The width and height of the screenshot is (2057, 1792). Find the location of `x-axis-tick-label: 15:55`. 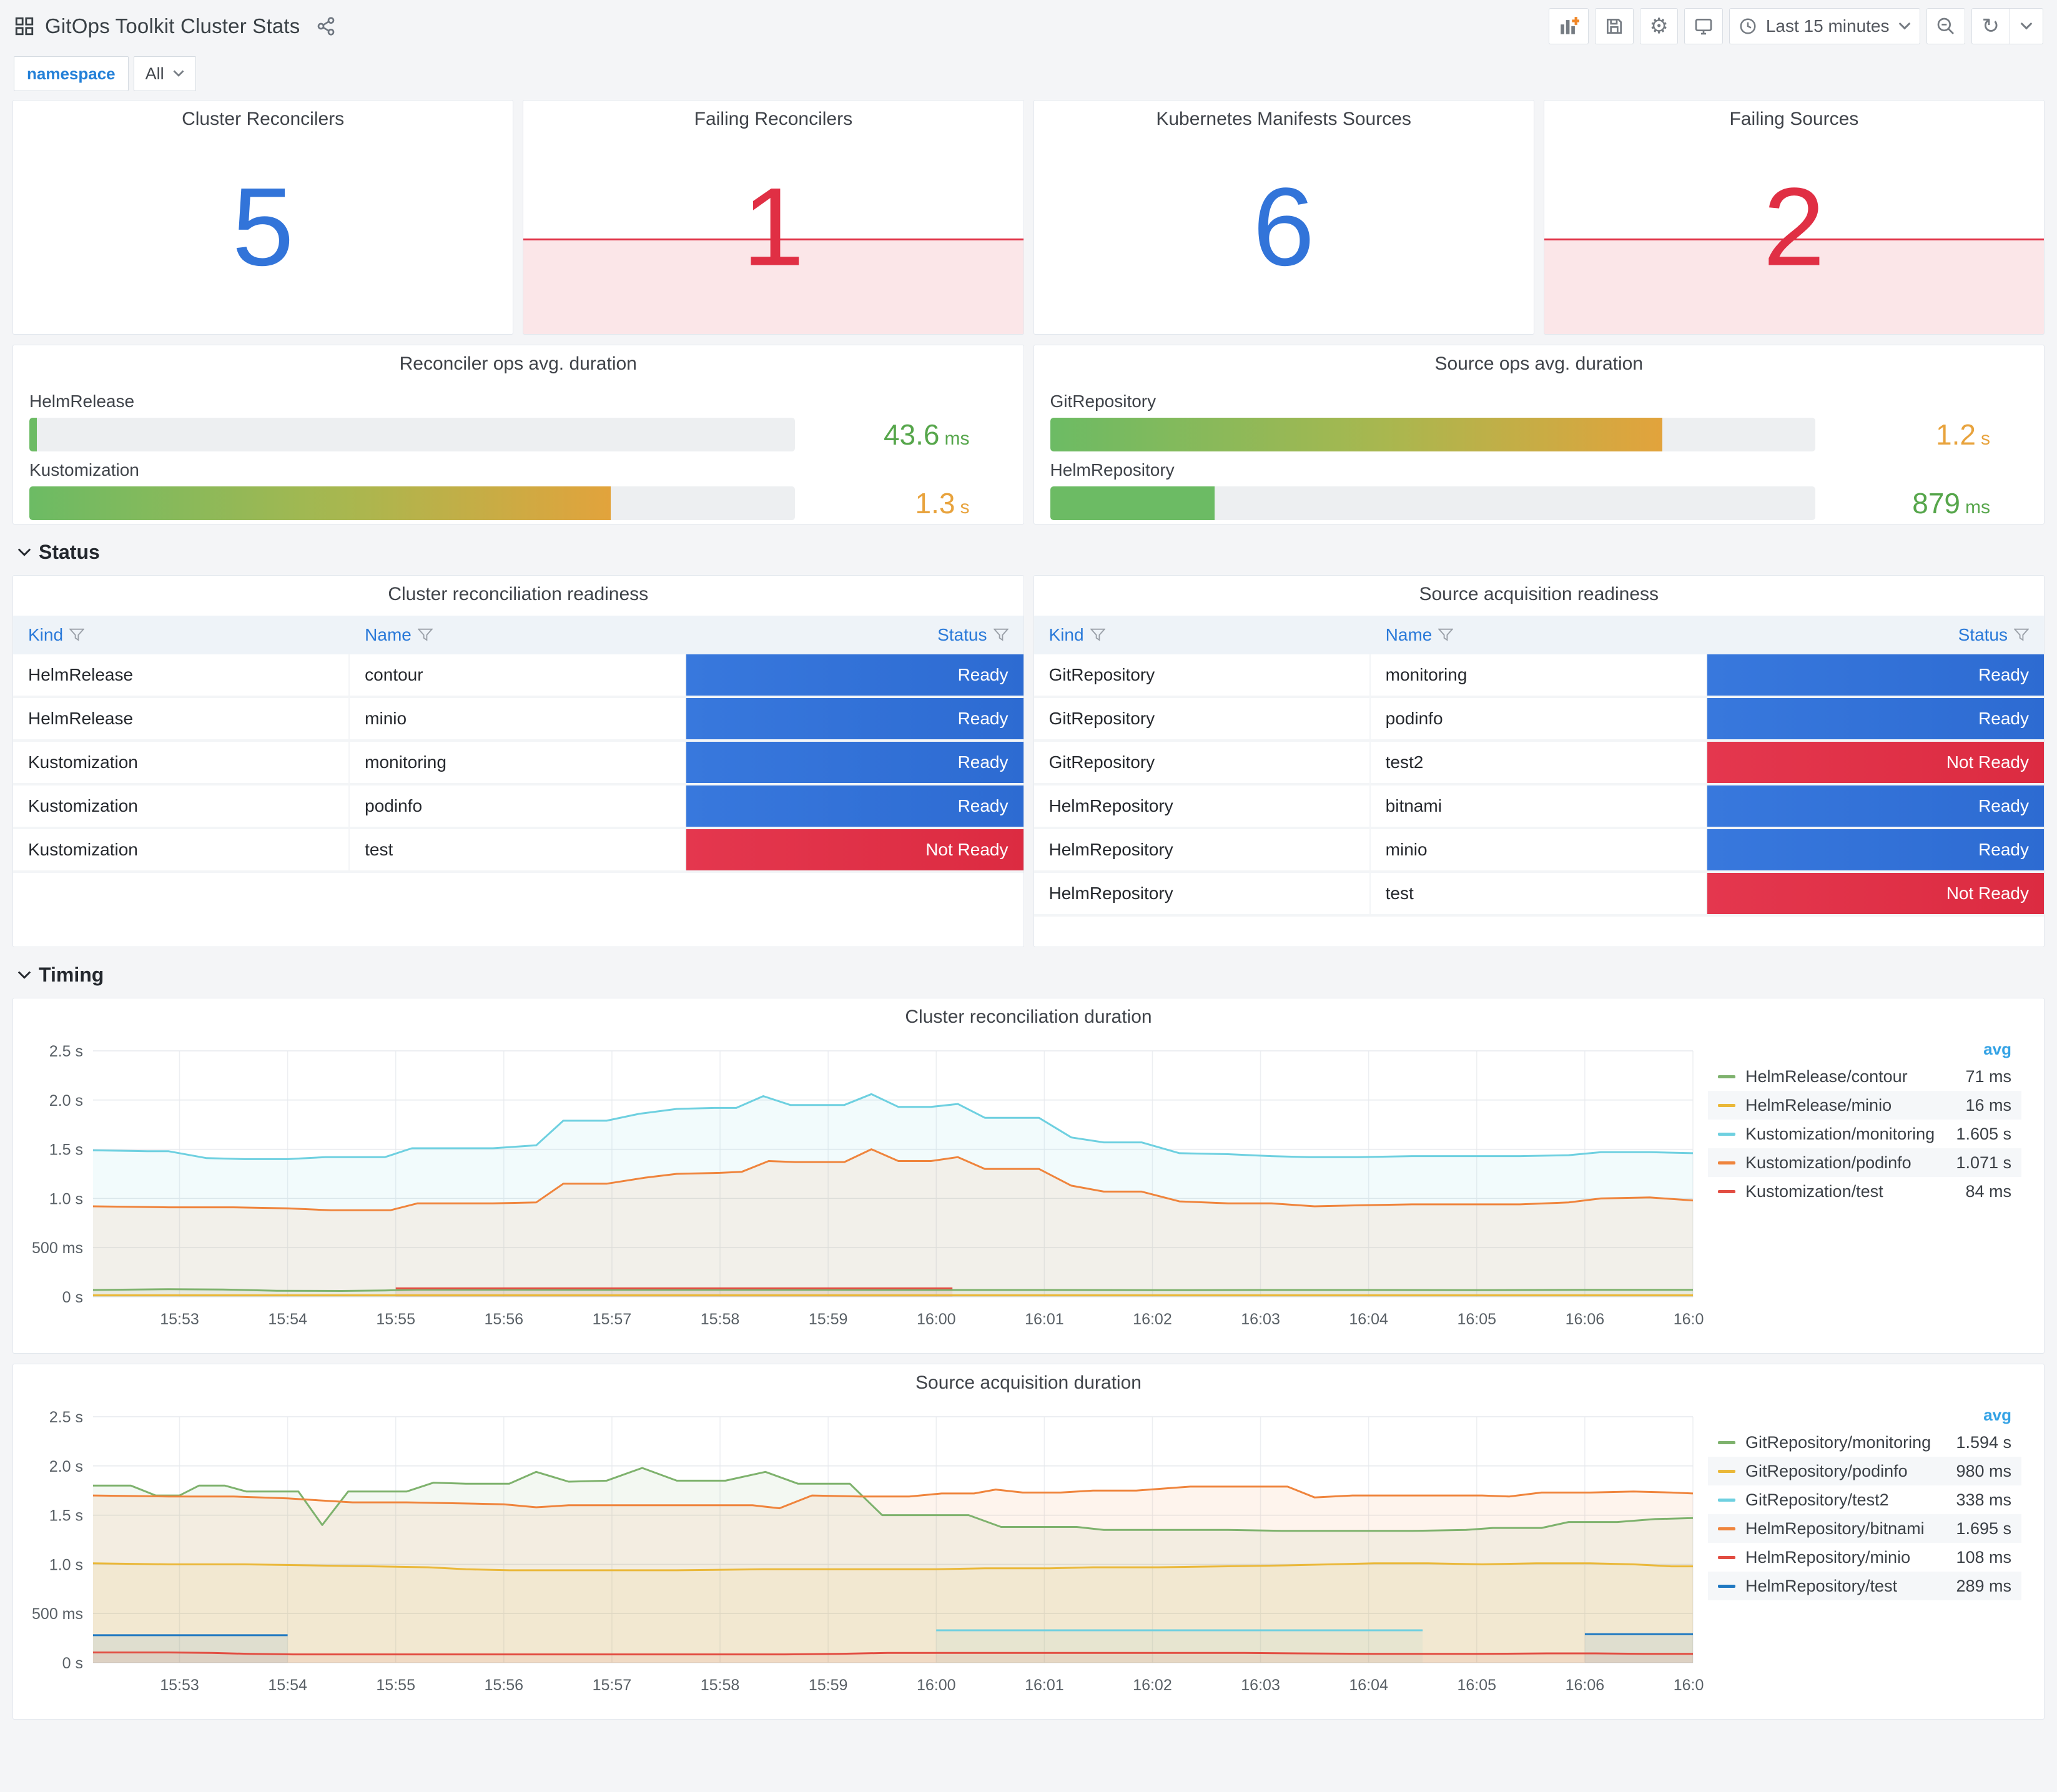

x-axis-tick-label: 15:55 is located at coordinates (395, 1685).